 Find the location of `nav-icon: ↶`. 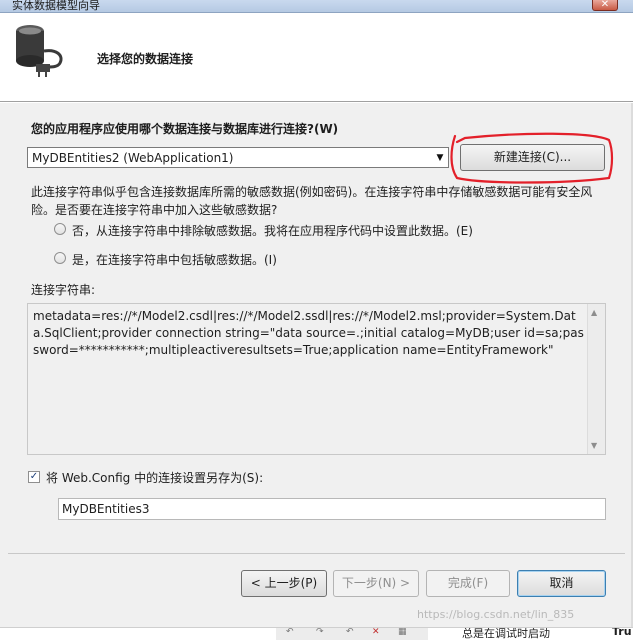

nav-icon: ↶ is located at coordinates (350, 632).